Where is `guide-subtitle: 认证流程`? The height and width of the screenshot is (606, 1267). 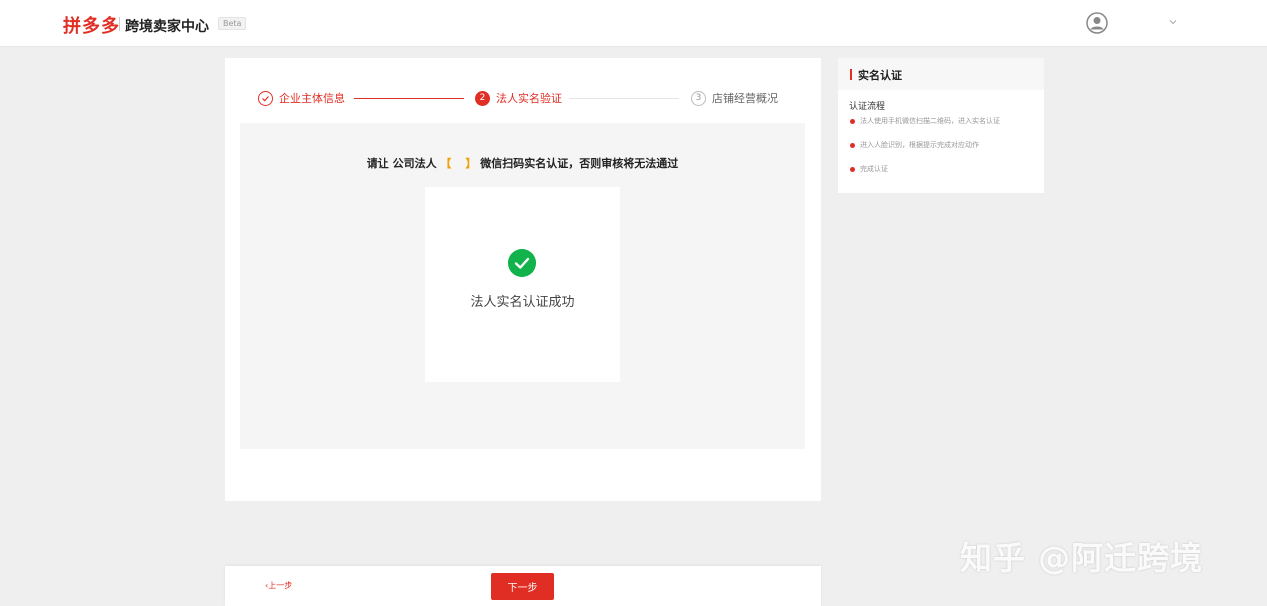
guide-subtitle: 认证流程 is located at coordinates (867, 107).